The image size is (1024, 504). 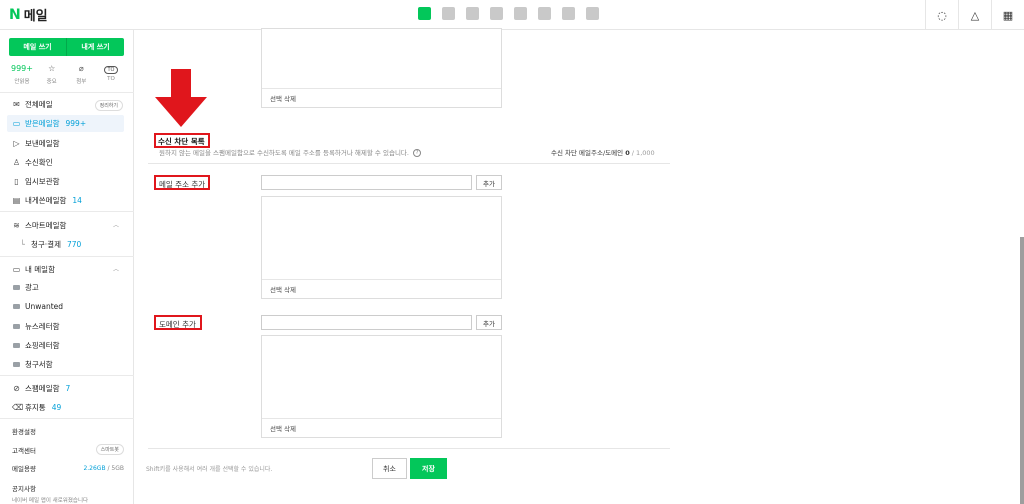 I want to click on smartbot-button: 스마트봇, so click(x=109, y=449).